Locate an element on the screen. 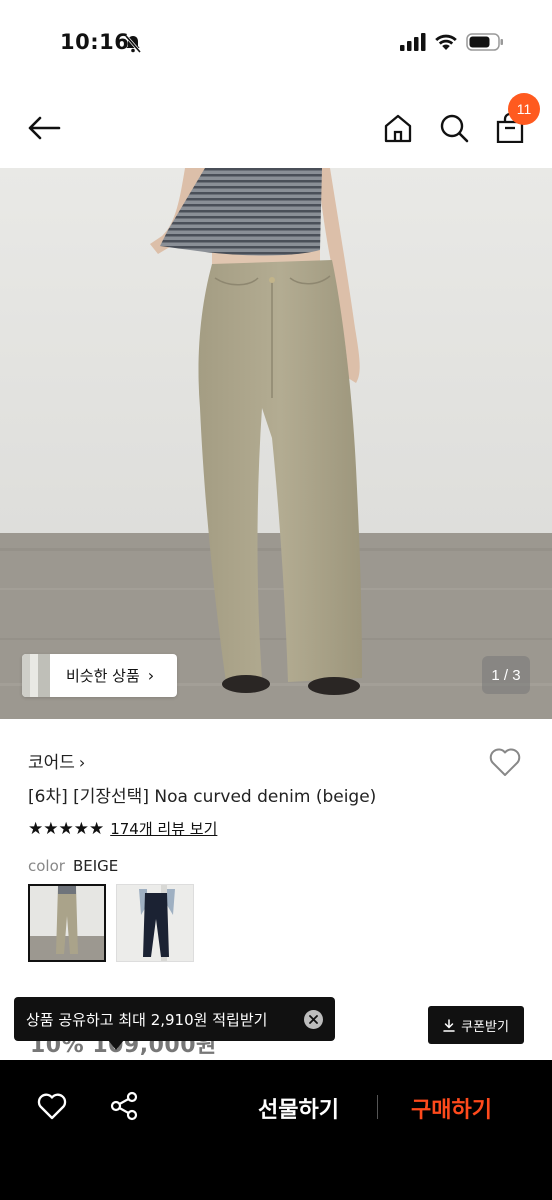  wishlist-button is located at coordinates (505, 762).